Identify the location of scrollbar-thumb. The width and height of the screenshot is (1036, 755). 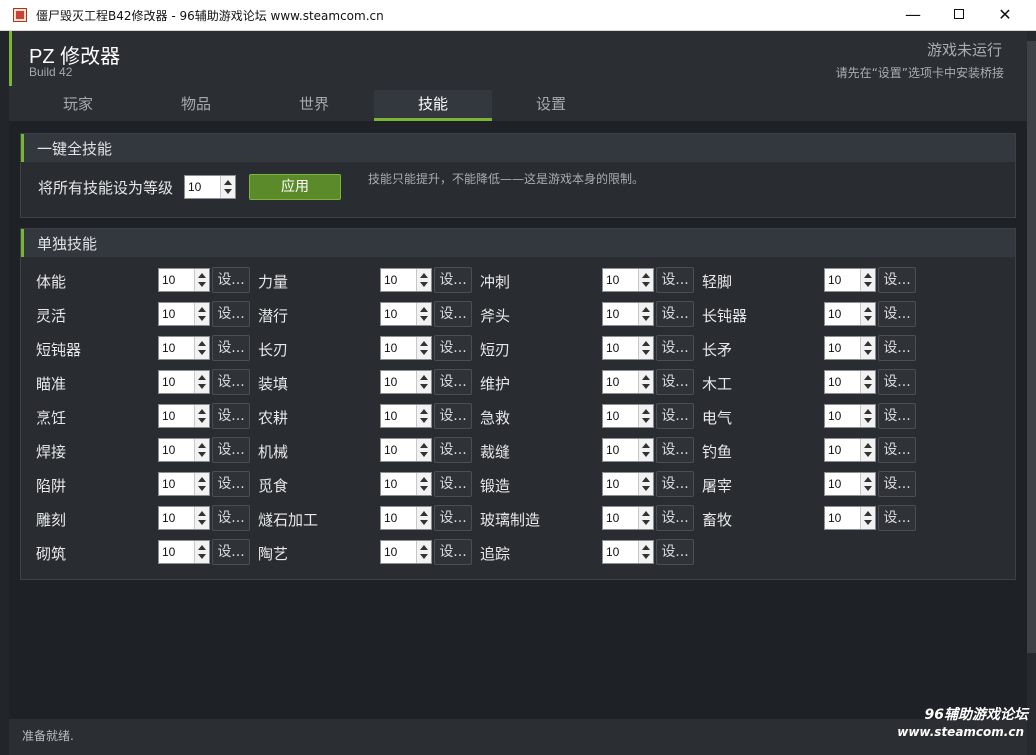
(1031, 347).